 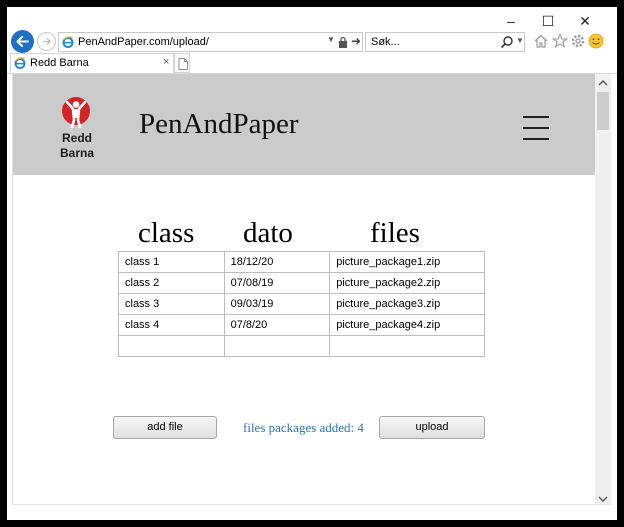 What do you see at coordinates (277, 304) in the screenshot?
I see `date-cell: 09/03/19` at bounding box center [277, 304].